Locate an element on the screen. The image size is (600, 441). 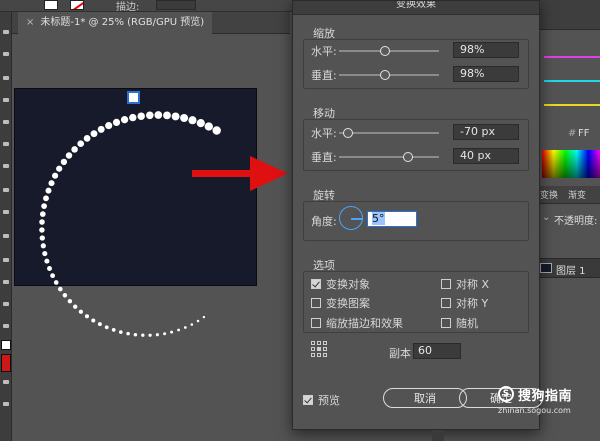
move-horizontal-slider-handle is located at coordinates (348, 133).